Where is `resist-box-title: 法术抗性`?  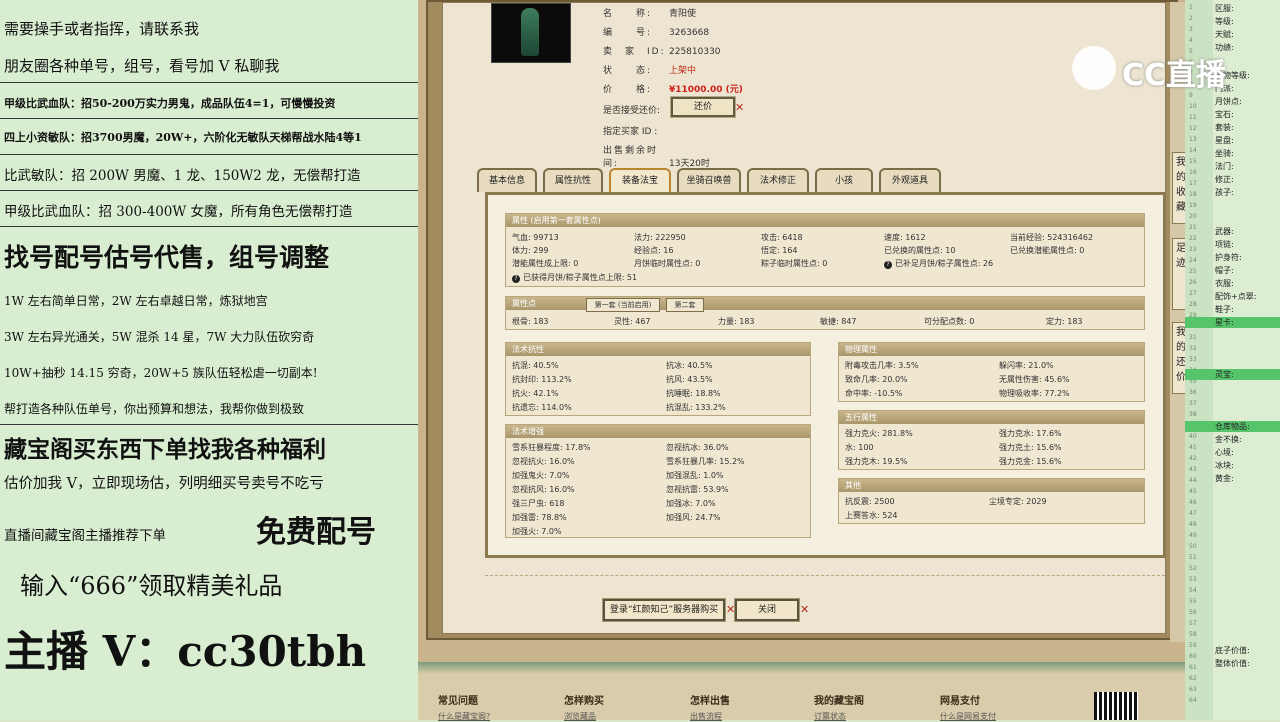
resist-box-title: 法术抗性 is located at coordinates (658, 349).